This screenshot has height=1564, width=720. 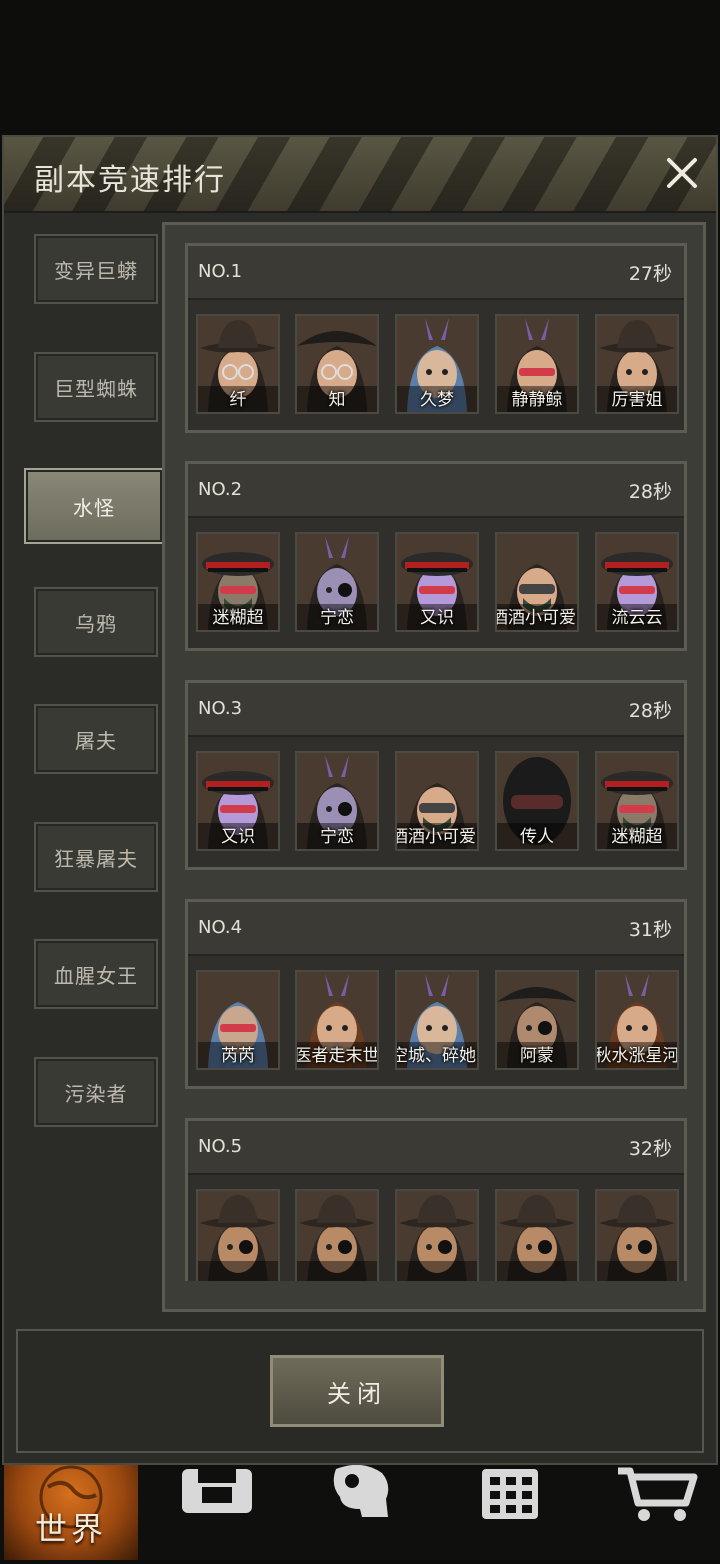 What do you see at coordinates (96, 269) in the screenshot?
I see `tab-mutant-python: 变异巨蟒` at bounding box center [96, 269].